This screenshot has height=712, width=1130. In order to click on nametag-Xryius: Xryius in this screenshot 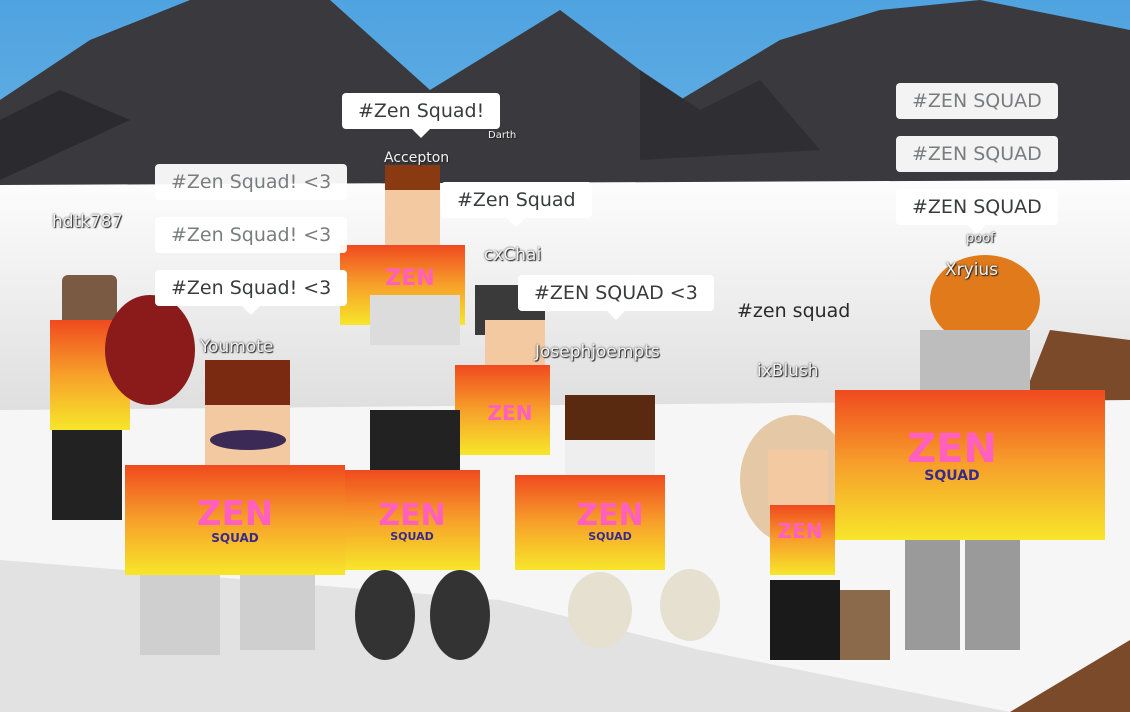, I will do `click(972, 270)`.